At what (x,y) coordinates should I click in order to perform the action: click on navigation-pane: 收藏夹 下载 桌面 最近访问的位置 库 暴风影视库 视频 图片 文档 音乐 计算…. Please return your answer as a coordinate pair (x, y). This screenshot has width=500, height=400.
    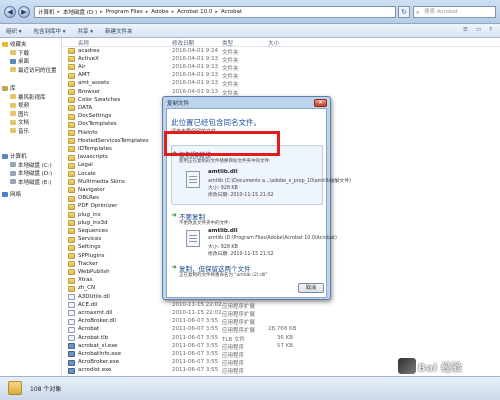
    Looking at the image, I should click on (31, 207).